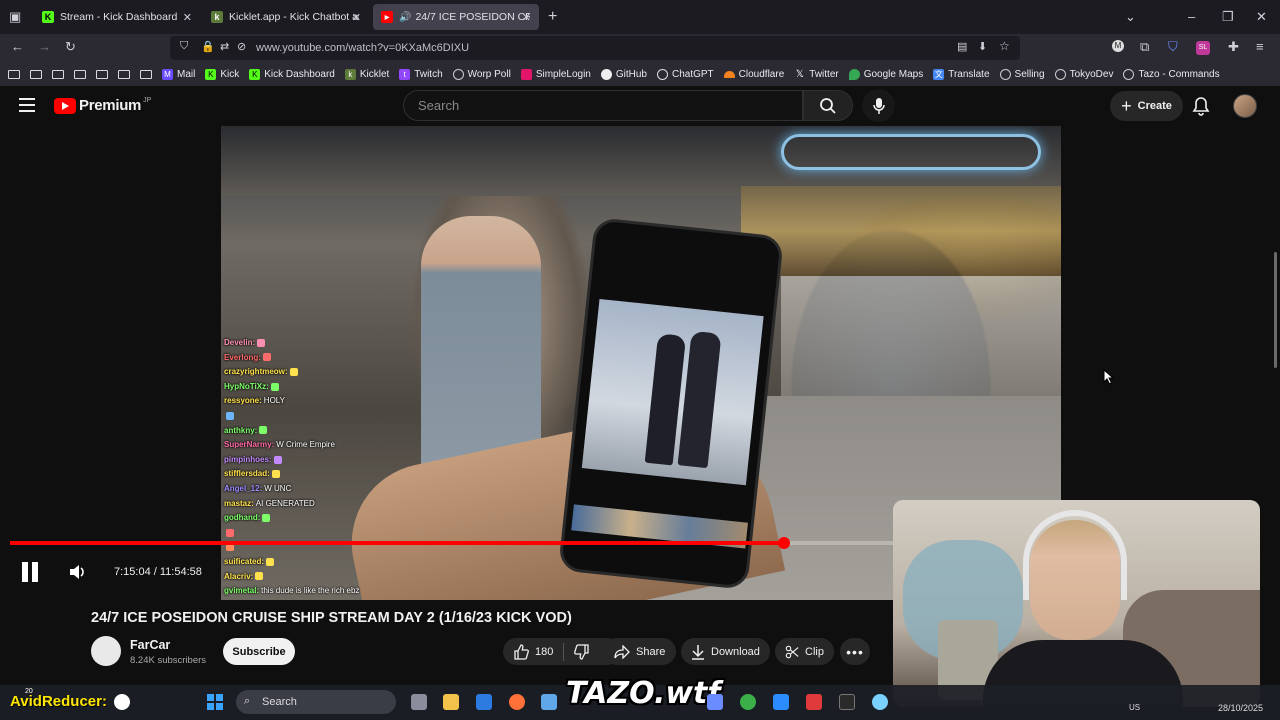 The image size is (1280, 720). I want to click on microsoft-store-icon, so click(549, 702).